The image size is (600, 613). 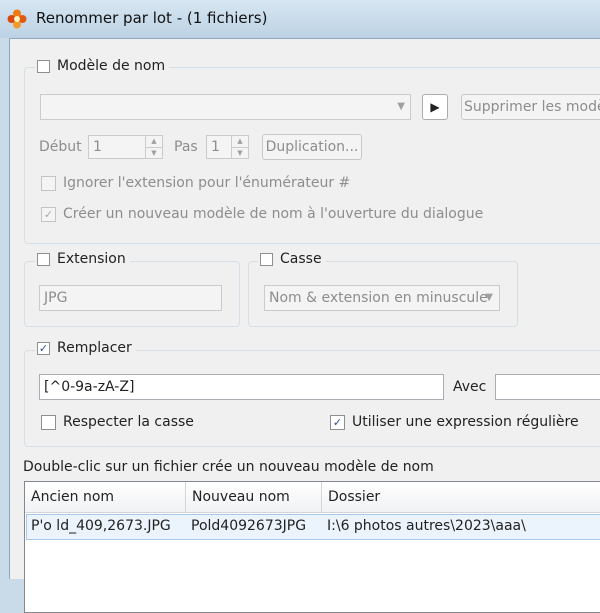 What do you see at coordinates (43, 259) in the screenshot?
I see `extension-checkbox` at bounding box center [43, 259].